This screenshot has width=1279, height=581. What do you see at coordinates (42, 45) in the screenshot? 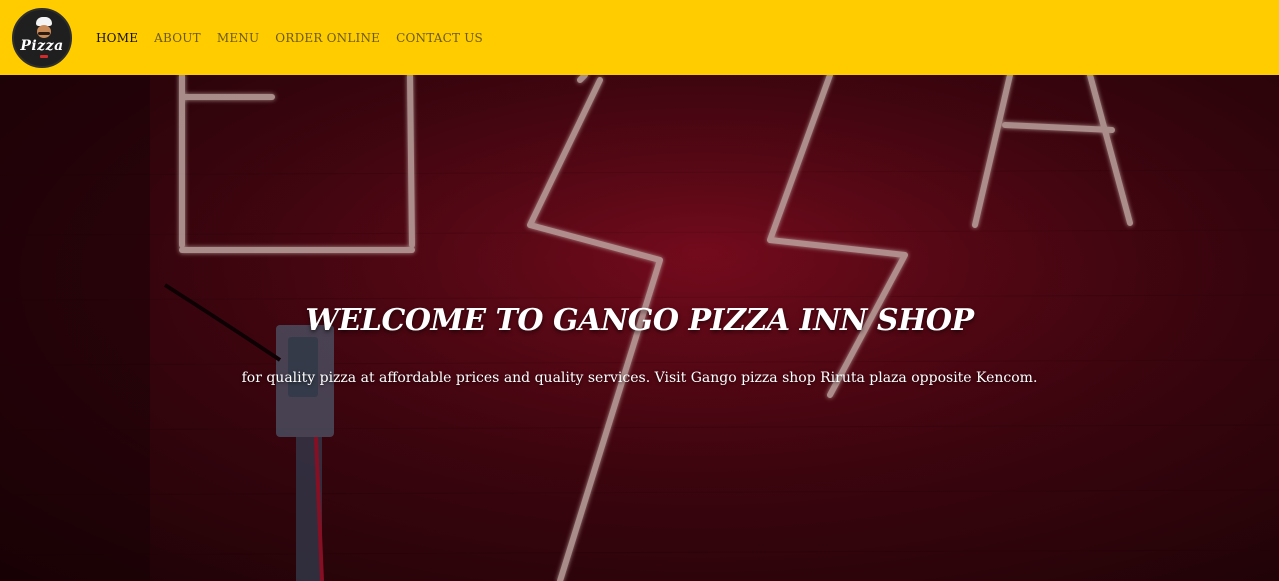
I see `logo-text: Pizza` at bounding box center [42, 45].